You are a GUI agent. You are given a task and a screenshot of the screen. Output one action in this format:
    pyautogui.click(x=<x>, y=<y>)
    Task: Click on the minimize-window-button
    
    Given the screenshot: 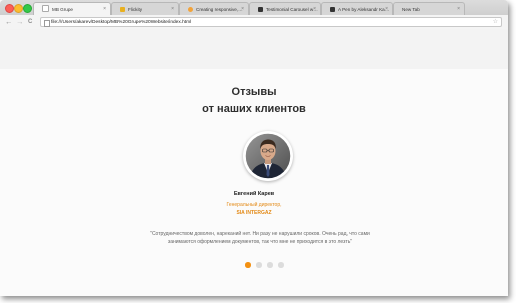 What is the action you would take?
    pyautogui.click(x=18, y=8)
    